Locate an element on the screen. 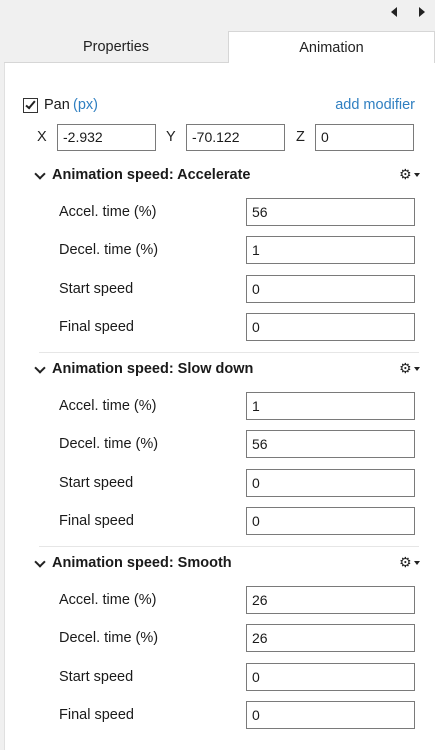 This screenshot has height=750, width=435. accel-time-input: 1 is located at coordinates (330, 406).